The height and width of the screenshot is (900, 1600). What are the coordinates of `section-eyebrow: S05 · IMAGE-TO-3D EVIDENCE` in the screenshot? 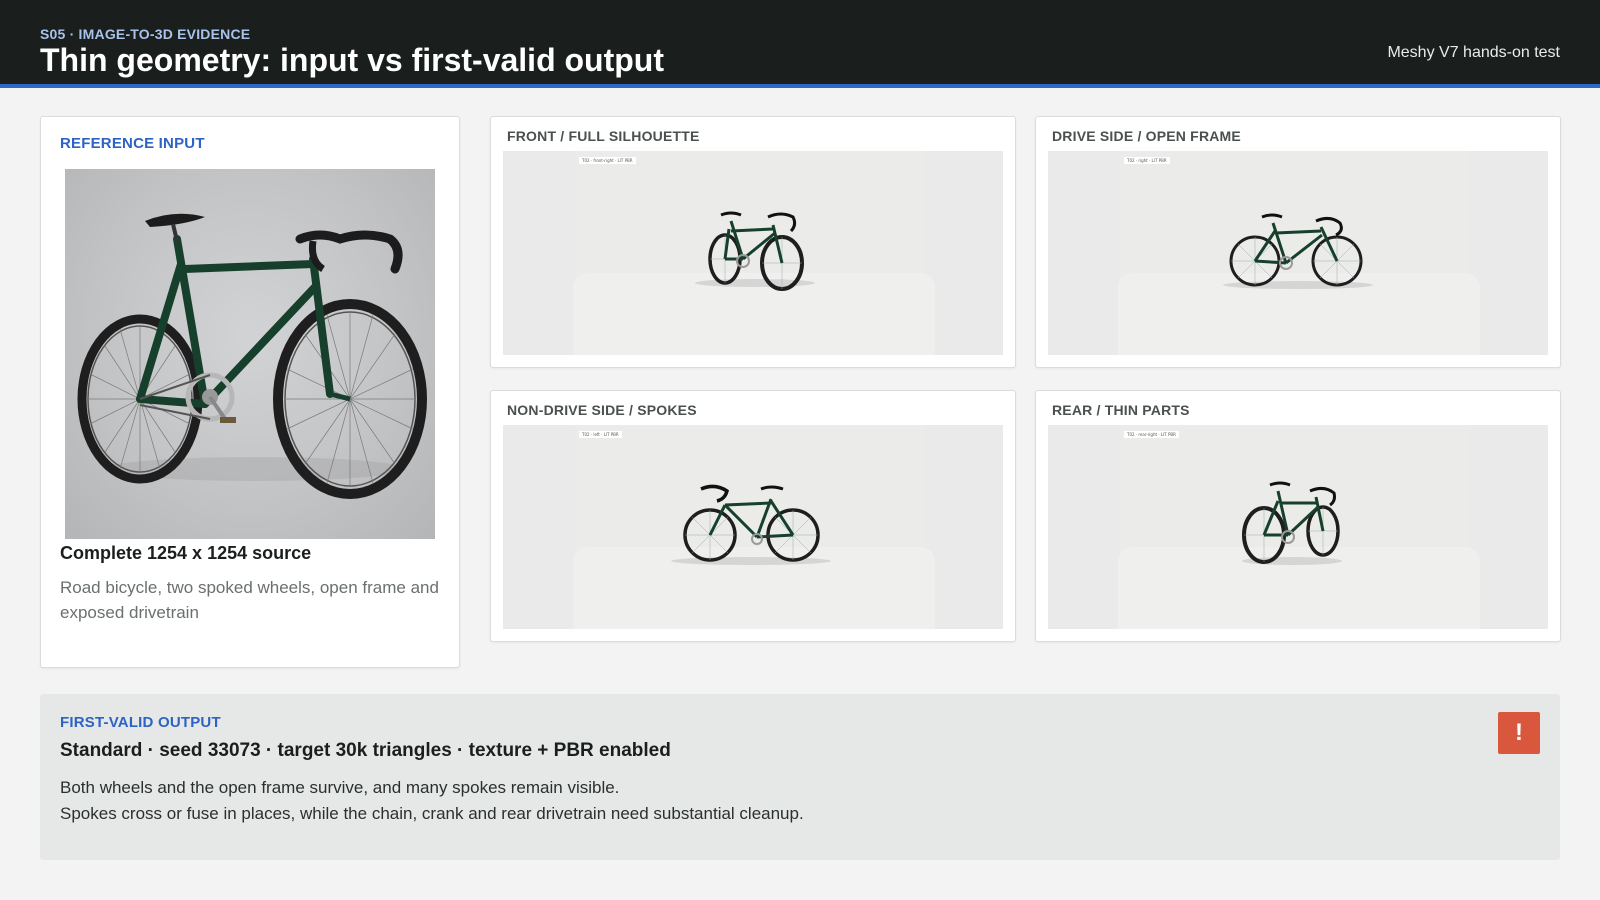 It's located at (145, 34).